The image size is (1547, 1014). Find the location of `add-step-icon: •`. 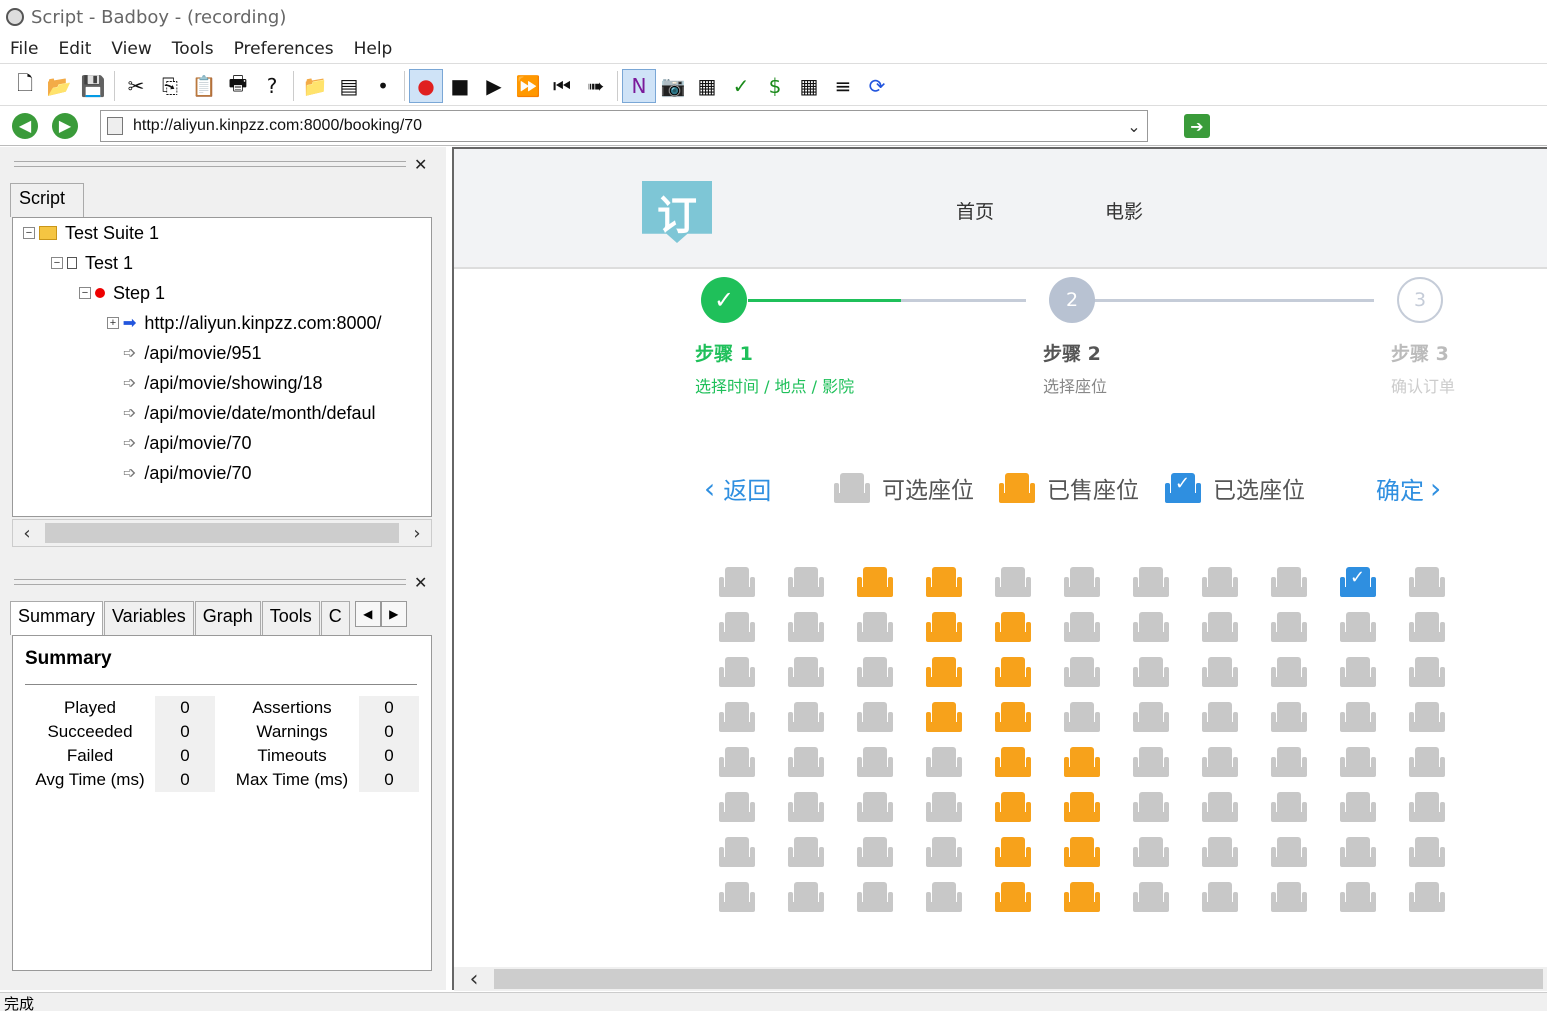

add-step-icon: • is located at coordinates (383, 86).